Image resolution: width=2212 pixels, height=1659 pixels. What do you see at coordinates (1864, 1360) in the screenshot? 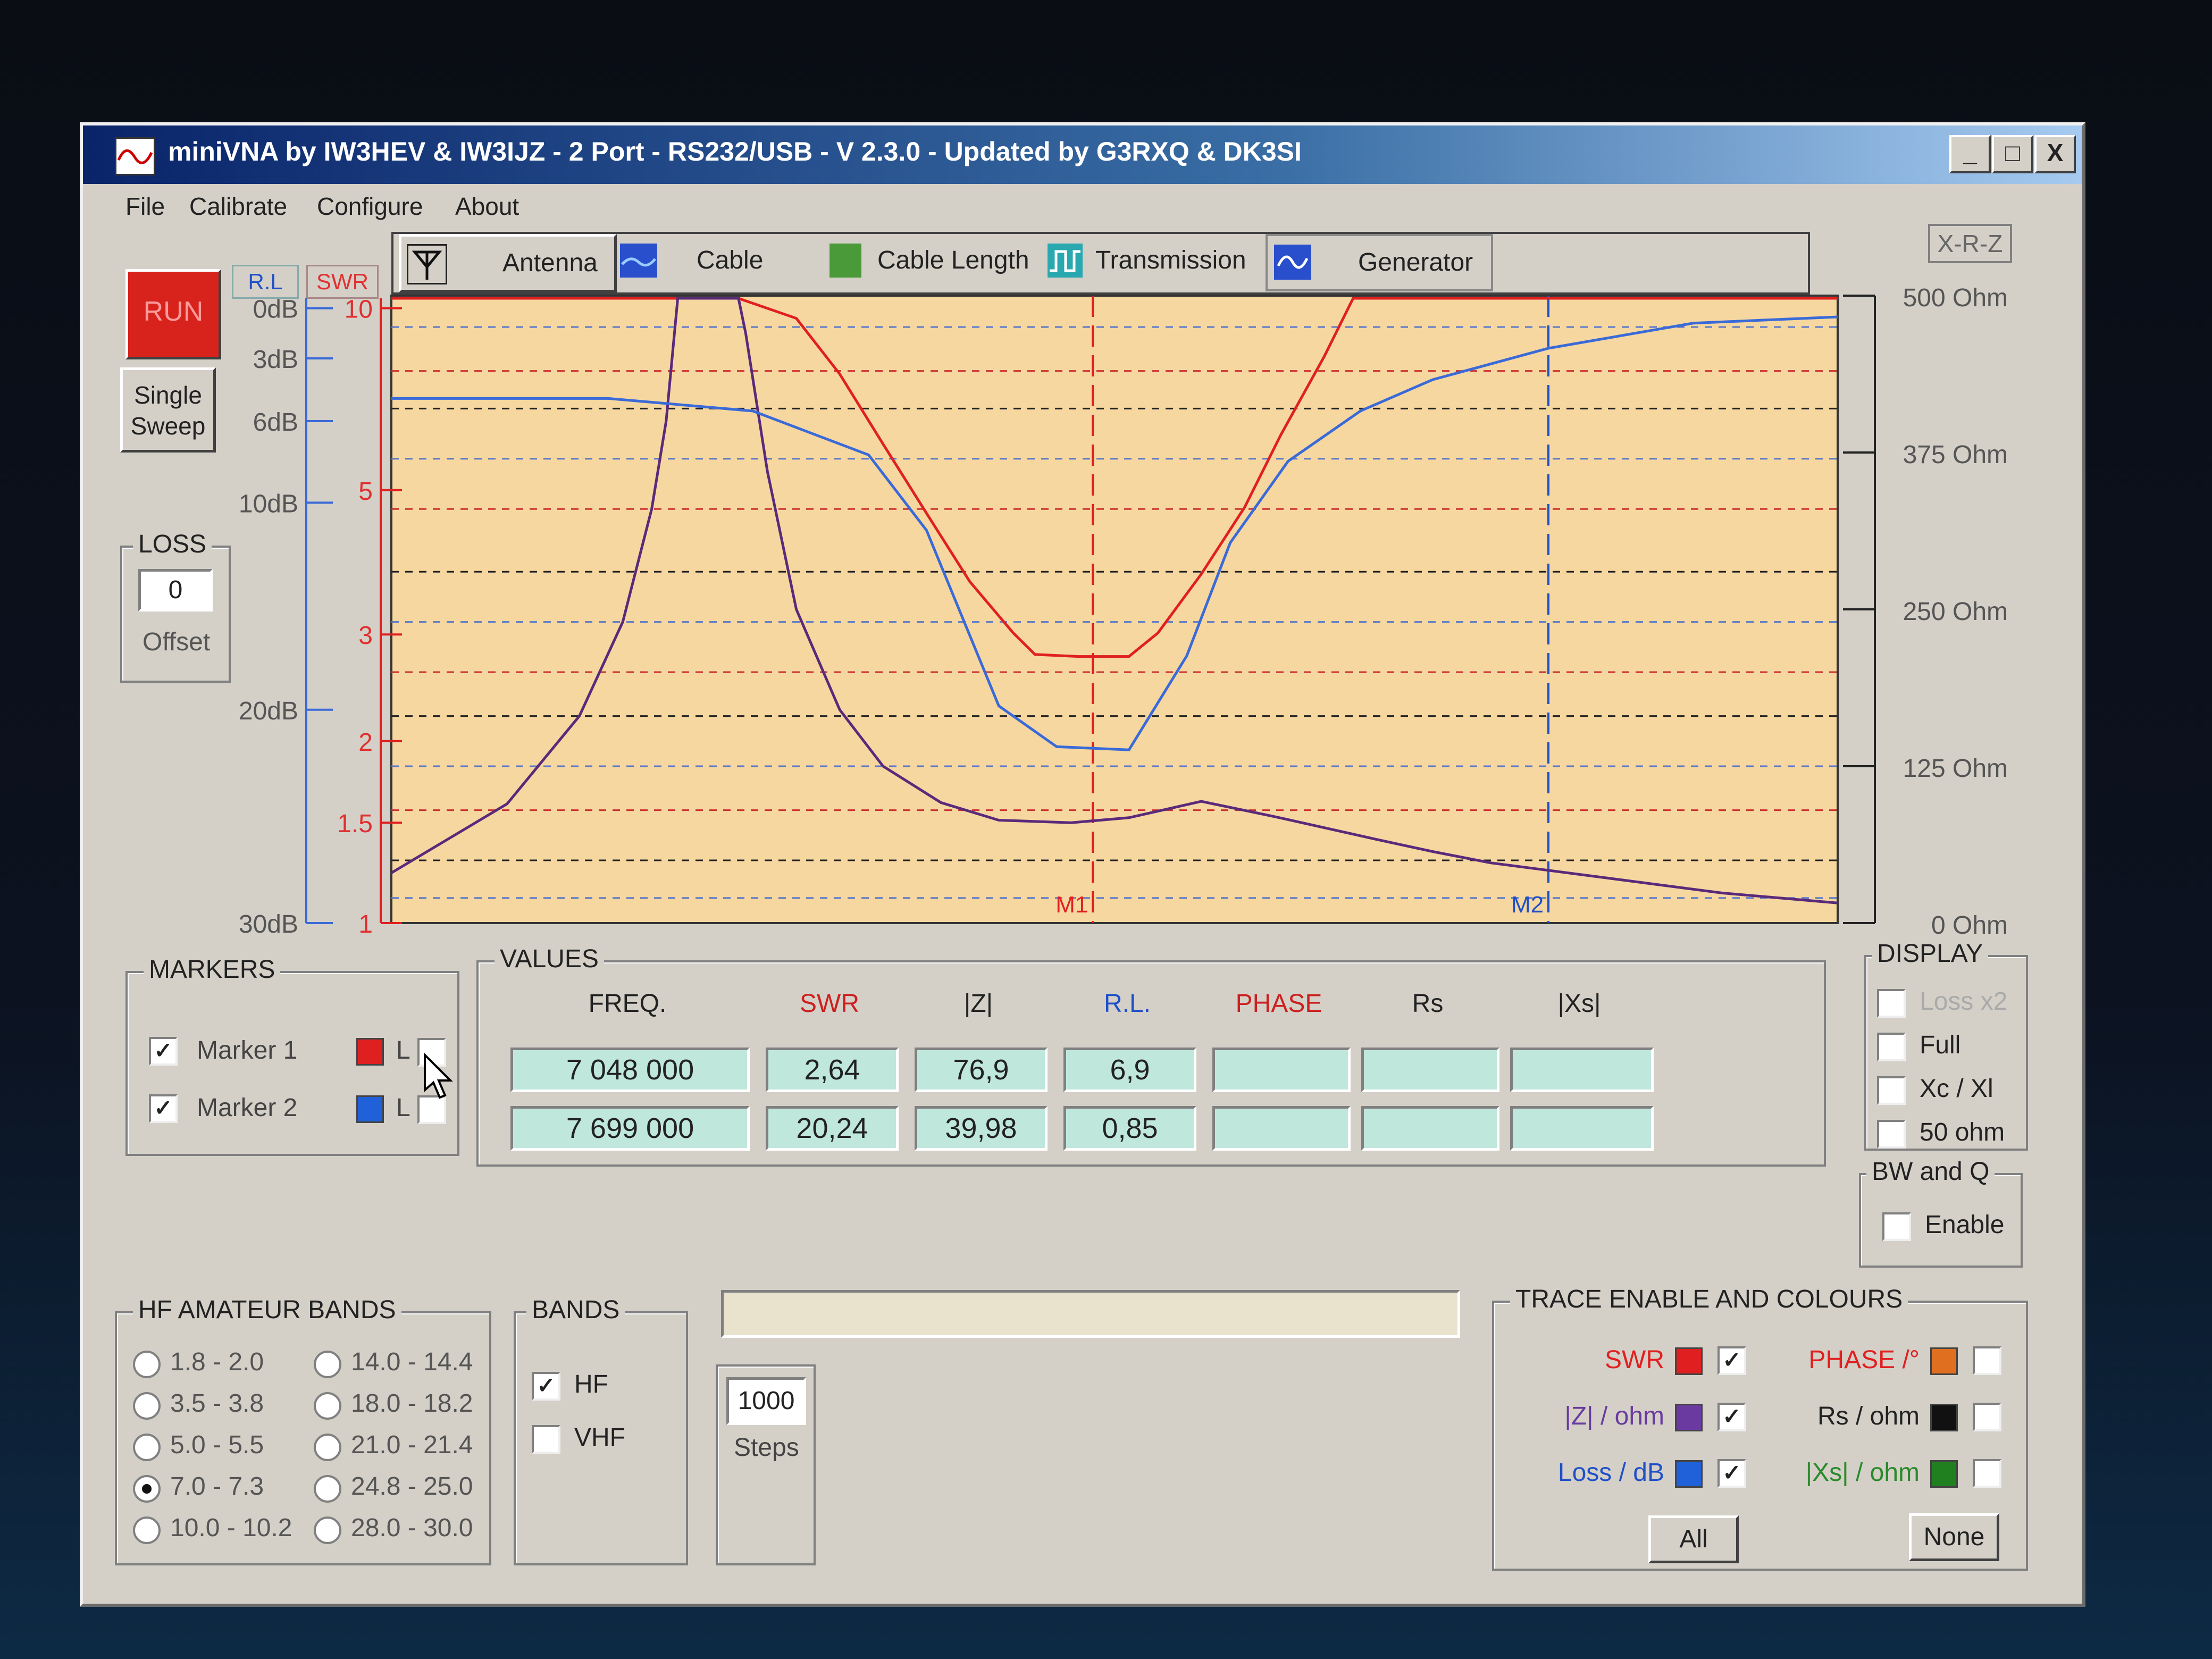
I see `trace-label: PHASE /°` at bounding box center [1864, 1360].